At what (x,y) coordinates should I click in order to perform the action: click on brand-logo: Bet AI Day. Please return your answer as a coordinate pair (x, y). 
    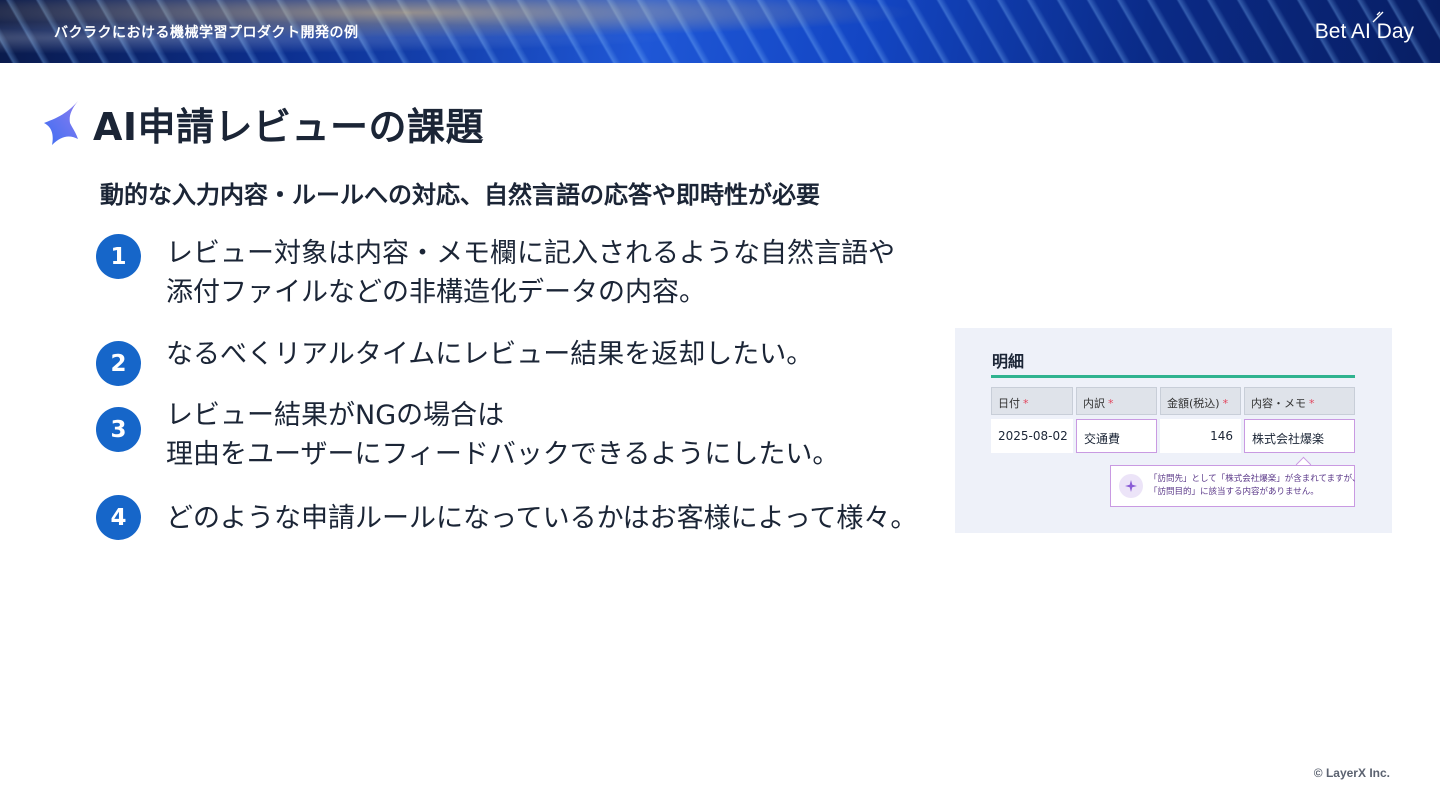
    Looking at the image, I should click on (1364, 31).